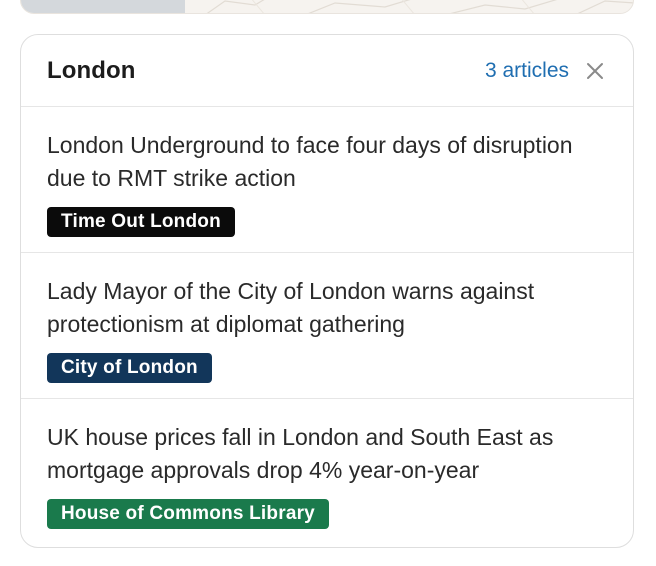 The width and height of the screenshot is (656, 566). I want to click on close-icon, so click(595, 70).